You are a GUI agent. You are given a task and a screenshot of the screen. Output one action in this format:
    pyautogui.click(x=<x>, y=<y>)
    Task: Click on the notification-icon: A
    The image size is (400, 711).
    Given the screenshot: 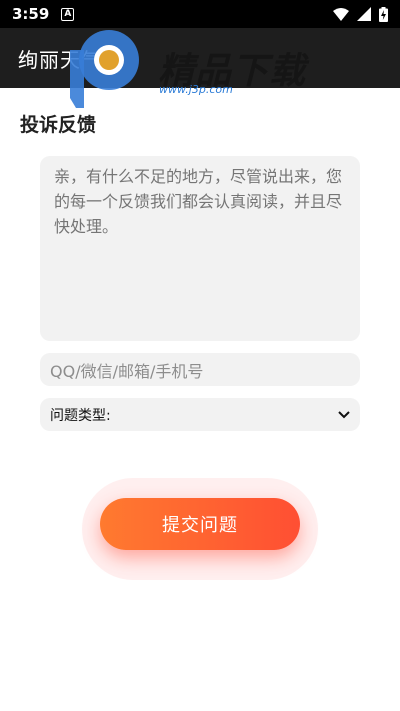 What is the action you would take?
    pyautogui.click(x=68, y=14)
    